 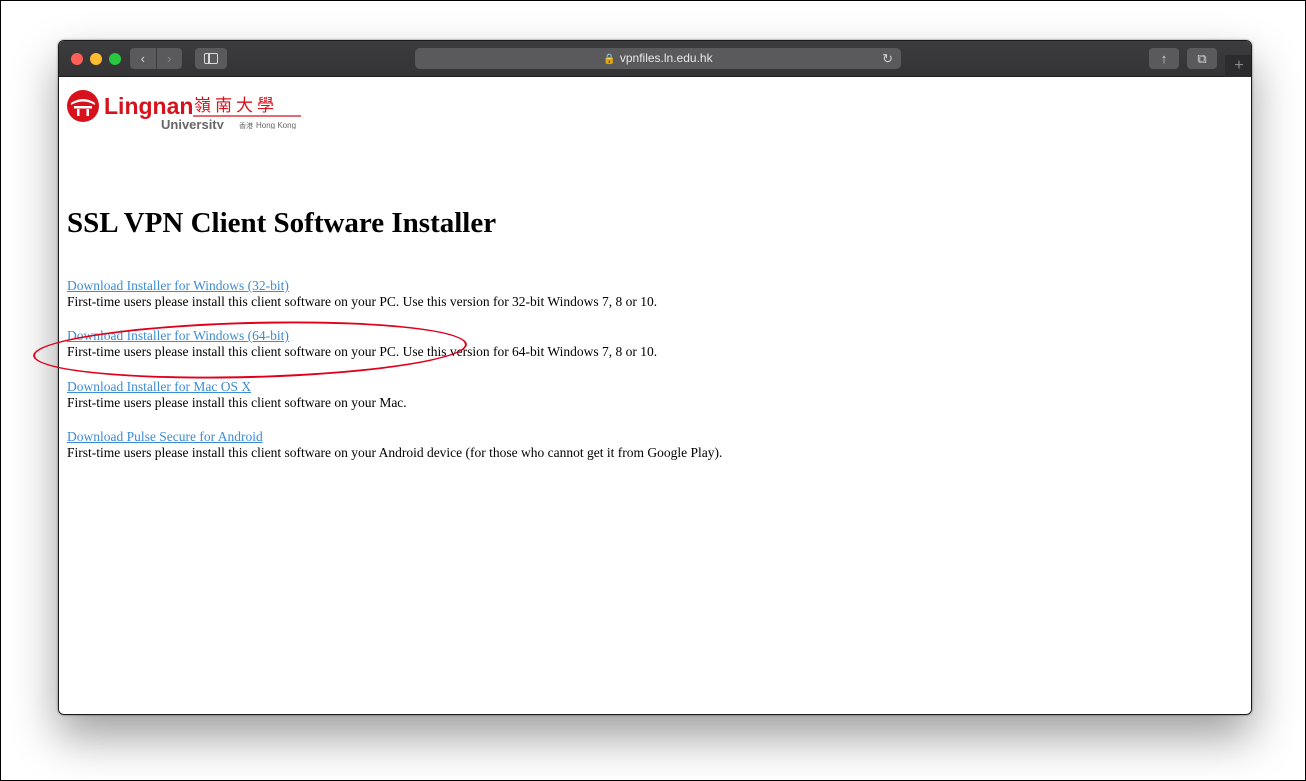 What do you see at coordinates (237, 387) in the screenshot?
I see `download-mac-link: Download Installer for Mac OS X` at bounding box center [237, 387].